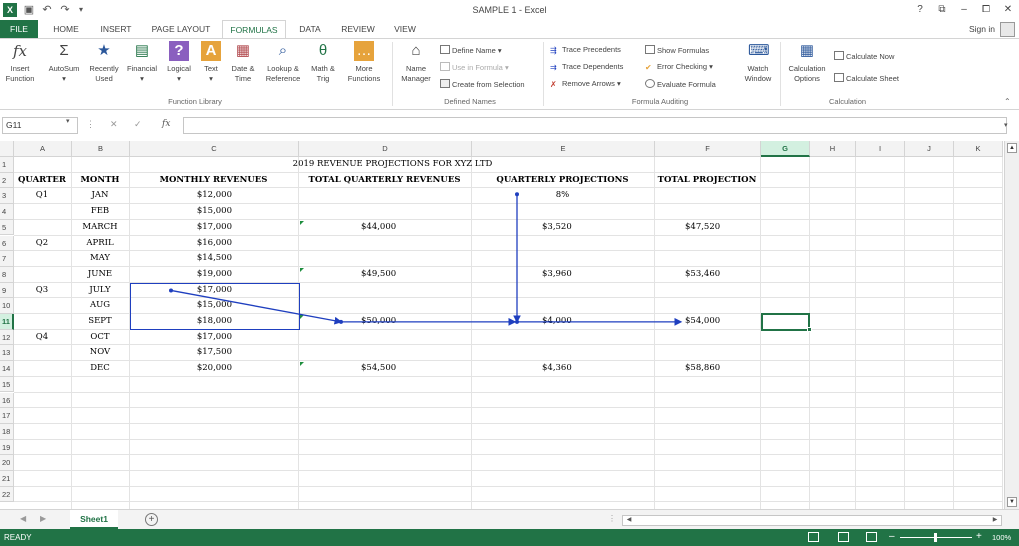 The image size is (1019, 546). Describe the element at coordinates (7, 463) in the screenshot. I see `row-header-20: 20` at that location.